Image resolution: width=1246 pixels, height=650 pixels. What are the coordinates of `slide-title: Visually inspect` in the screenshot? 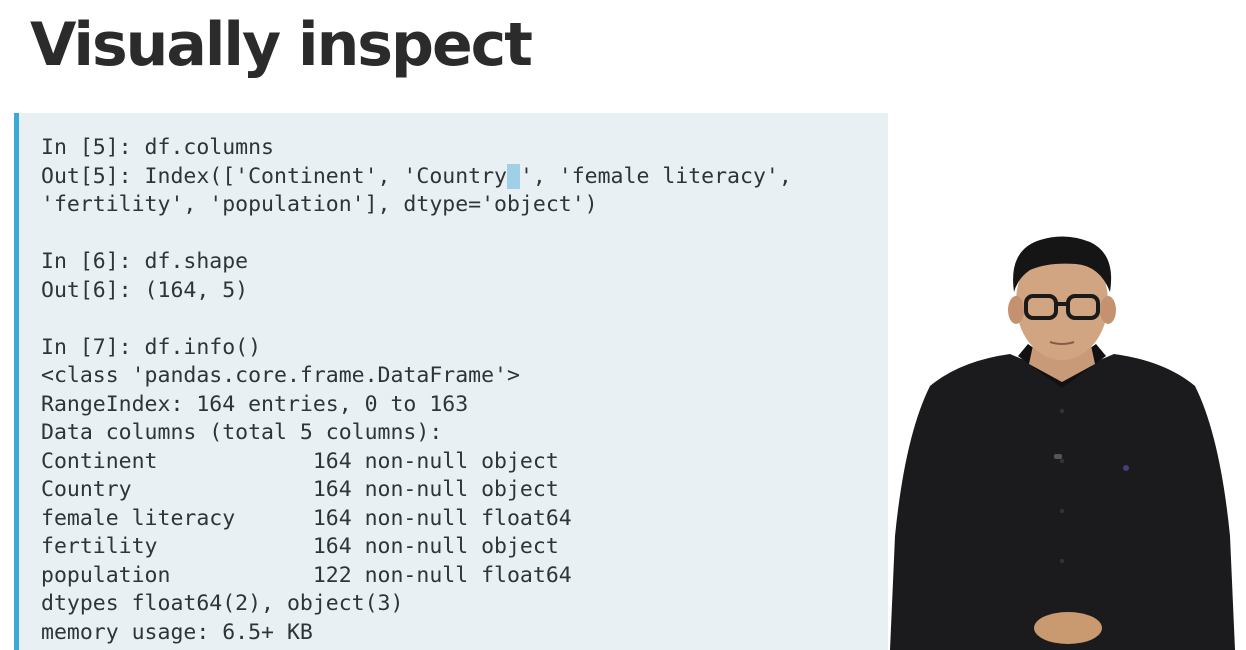 It's located at (281, 45).